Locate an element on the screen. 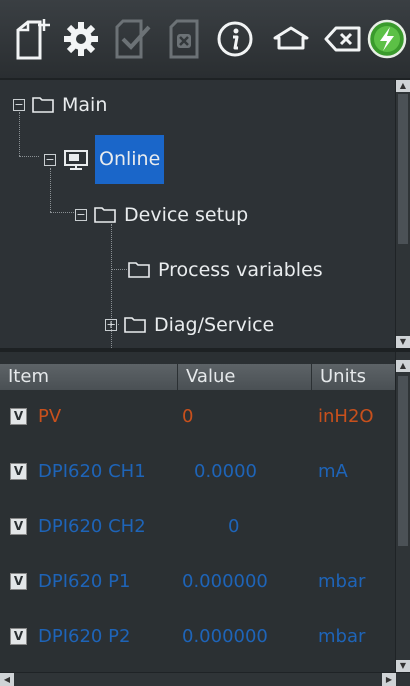 Image resolution: width=410 pixels, height=686 pixels. cancel-button is located at coordinates (185, 39).